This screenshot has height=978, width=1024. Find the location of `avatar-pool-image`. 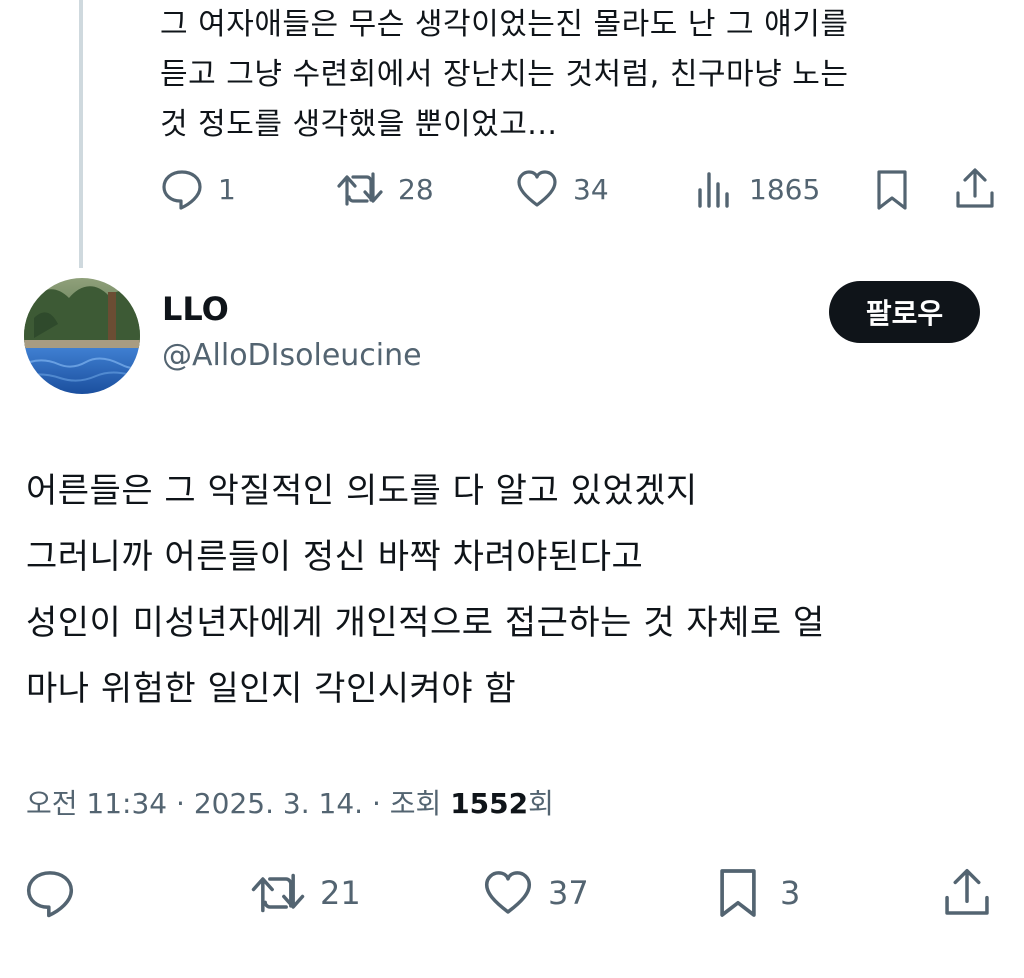

avatar-pool-image is located at coordinates (82, 336).